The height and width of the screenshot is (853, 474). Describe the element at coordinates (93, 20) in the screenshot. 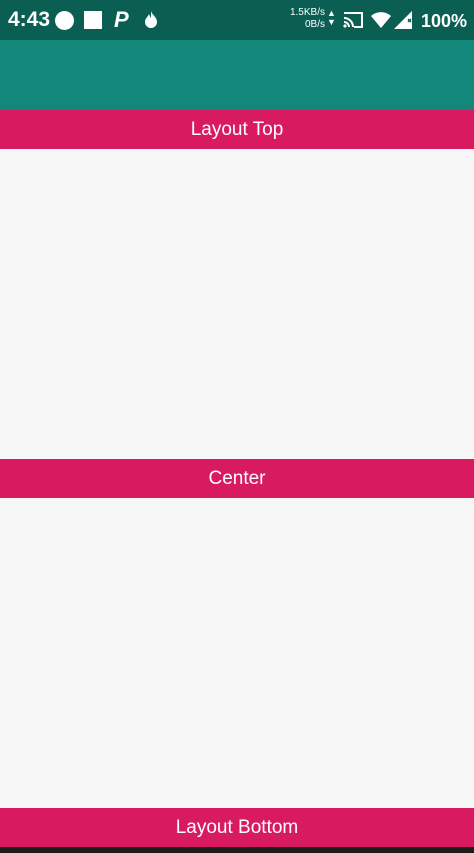

I see `square-icon` at that location.